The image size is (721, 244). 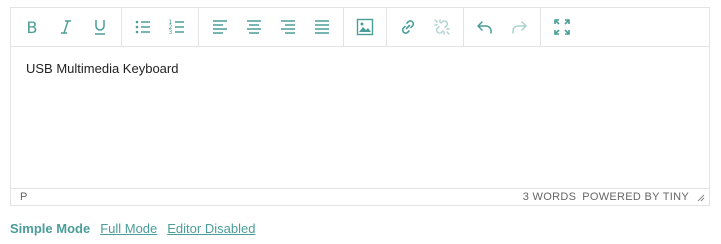 I want to click on media-group, so click(x=365, y=27).